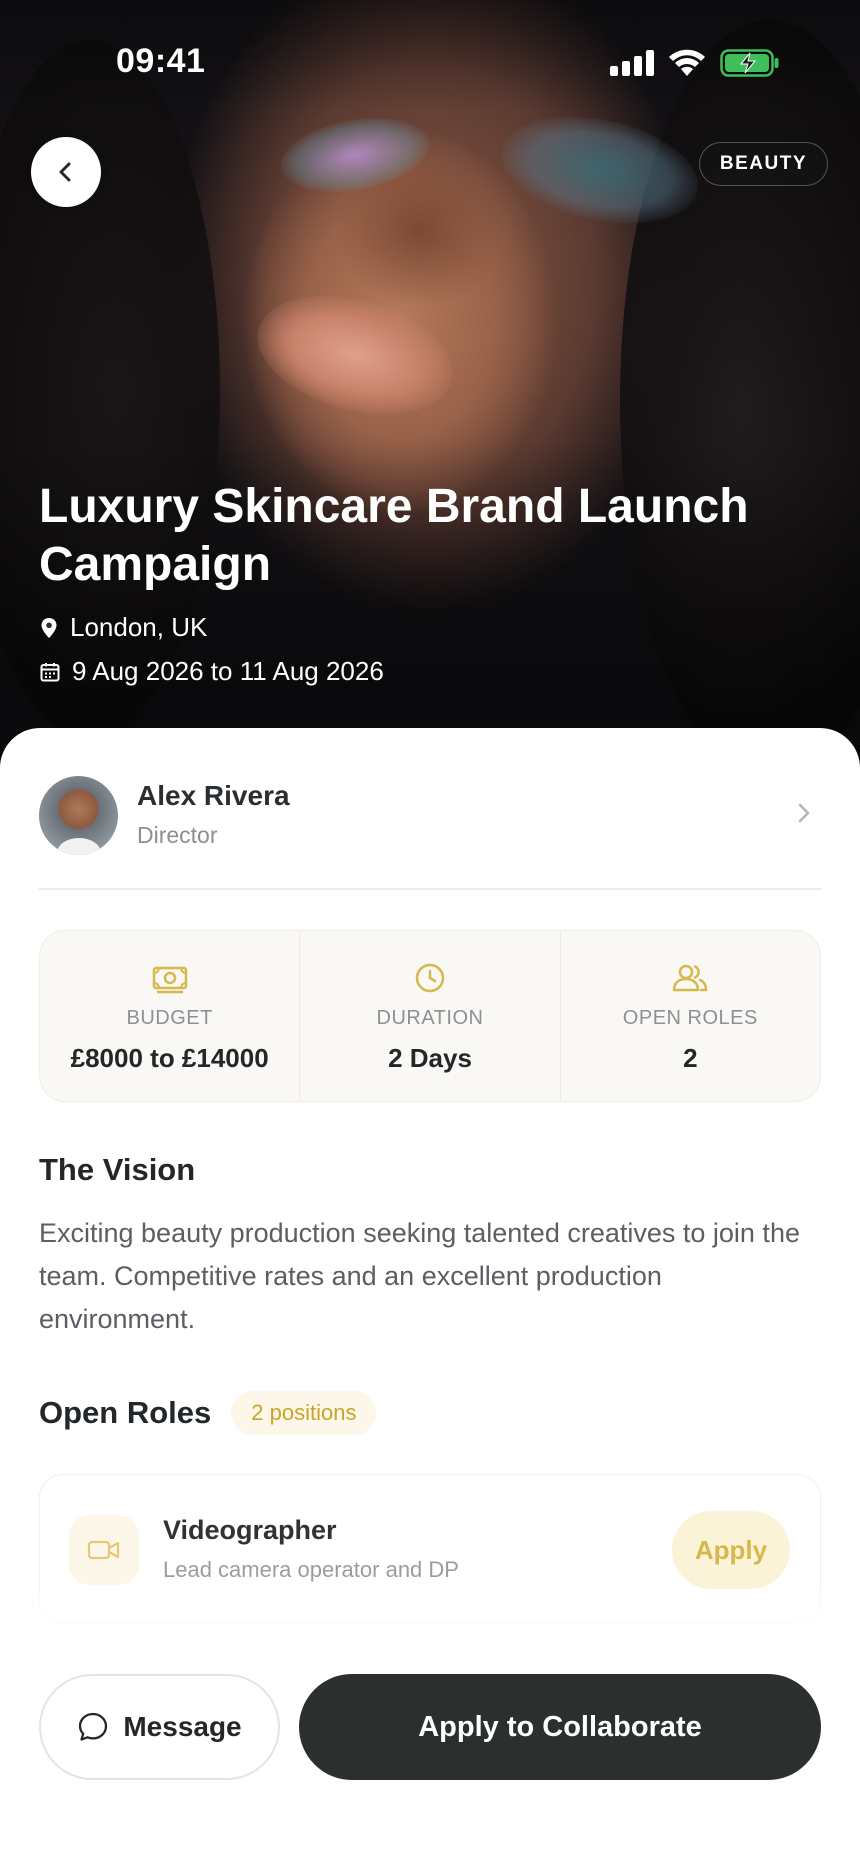  Describe the element at coordinates (78, 815) in the screenshot. I see `avatar` at that location.